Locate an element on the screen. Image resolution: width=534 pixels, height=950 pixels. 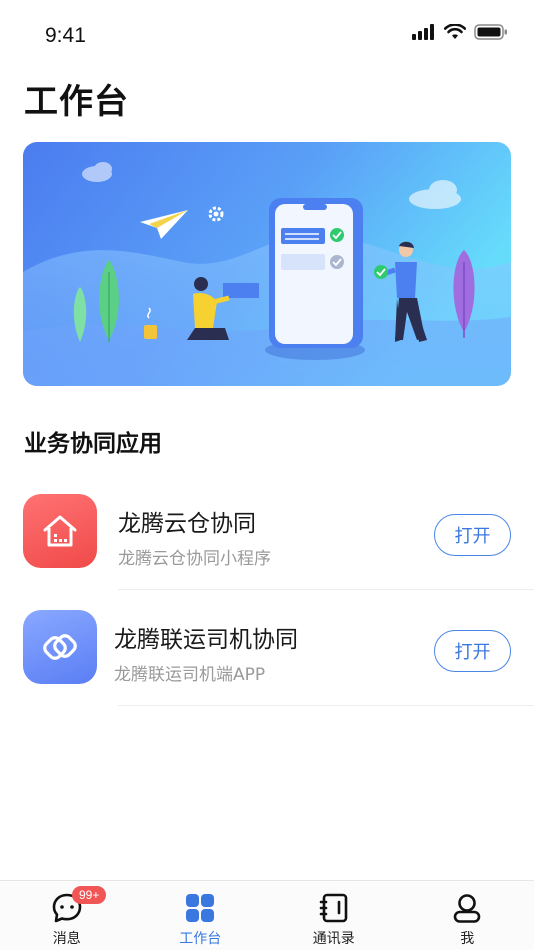
tab-label: 我 is located at coordinates (467, 939).